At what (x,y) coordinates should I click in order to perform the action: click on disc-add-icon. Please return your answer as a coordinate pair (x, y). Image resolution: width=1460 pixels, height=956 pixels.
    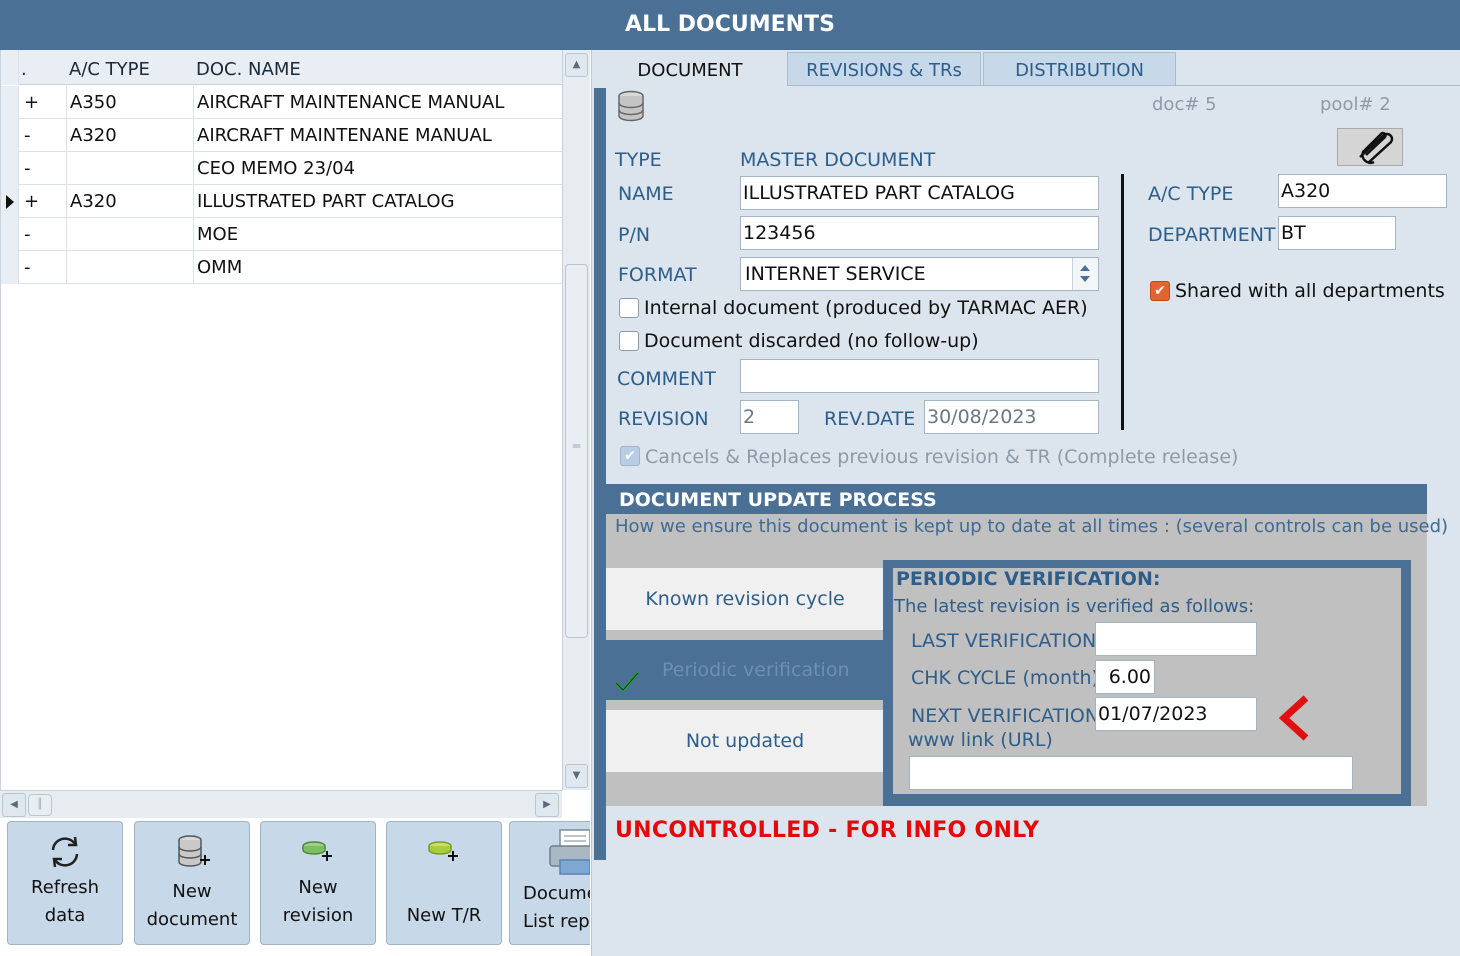
    Looking at the image, I should click on (318, 852).